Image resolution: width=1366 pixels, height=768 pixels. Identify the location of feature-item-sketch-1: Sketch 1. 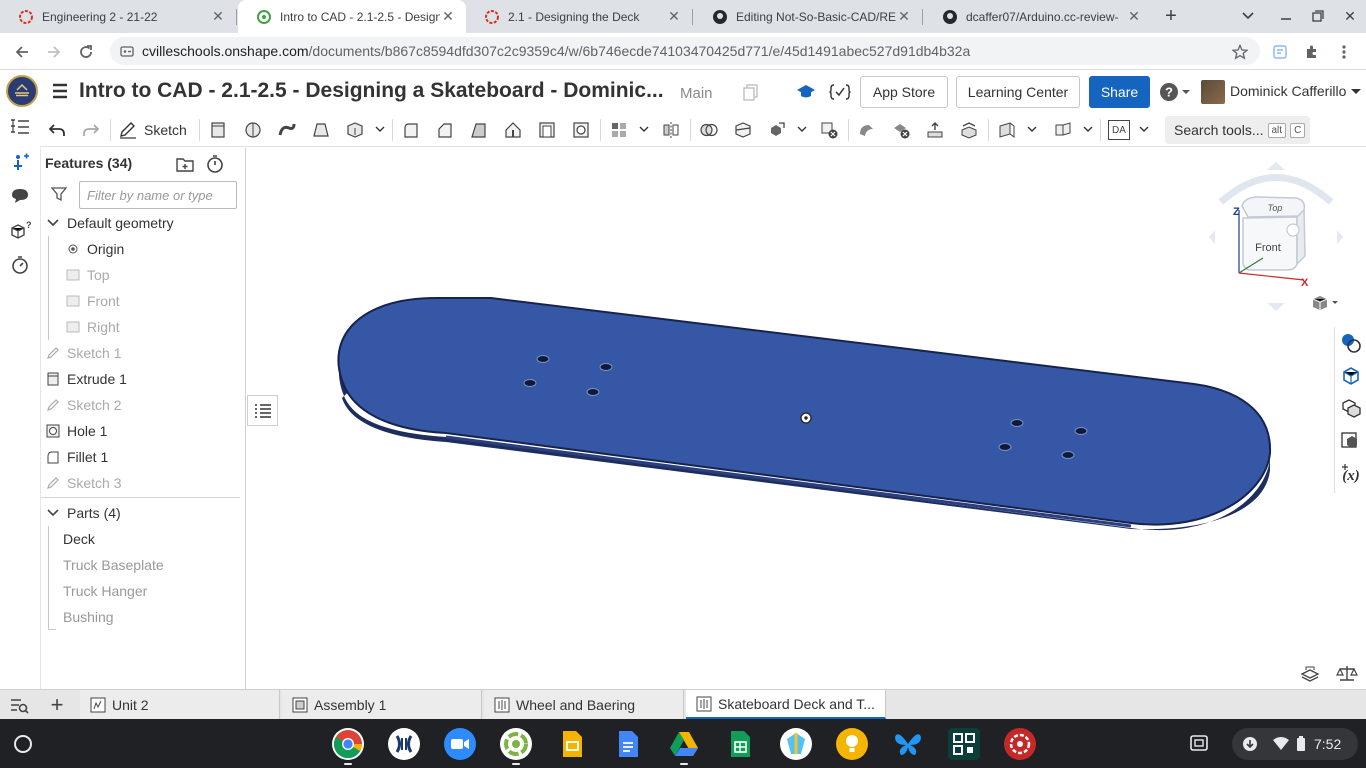
(145, 353).